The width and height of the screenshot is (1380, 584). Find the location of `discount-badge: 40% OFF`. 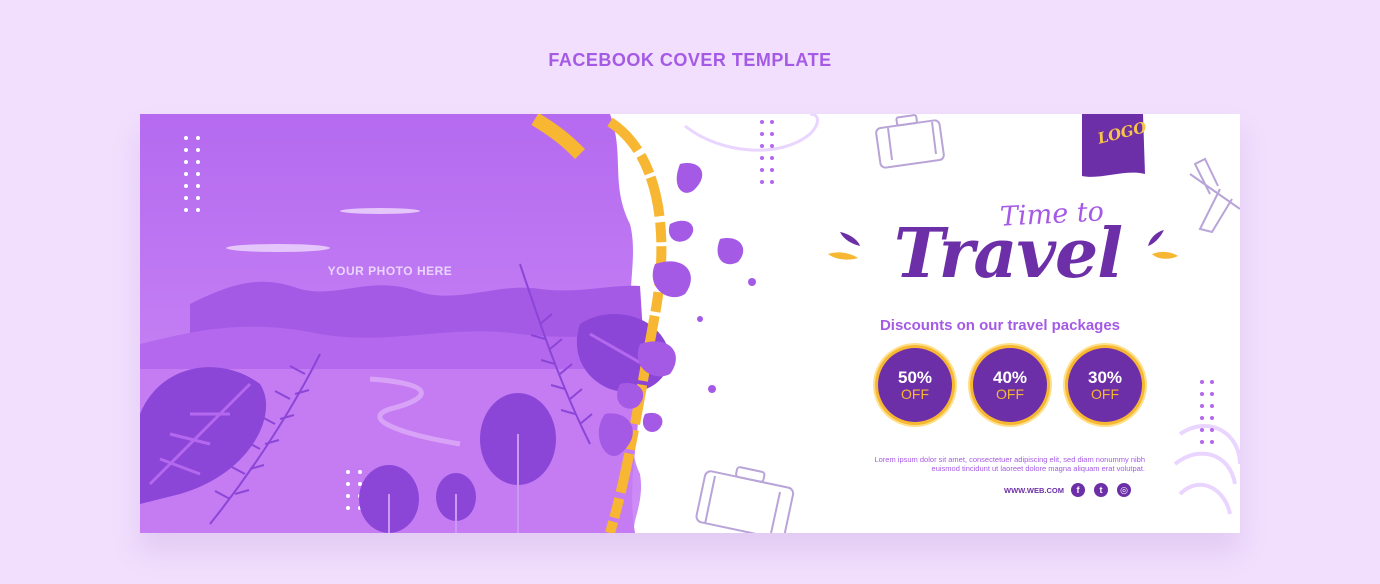

discount-badge: 40% OFF is located at coordinates (1010, 385).